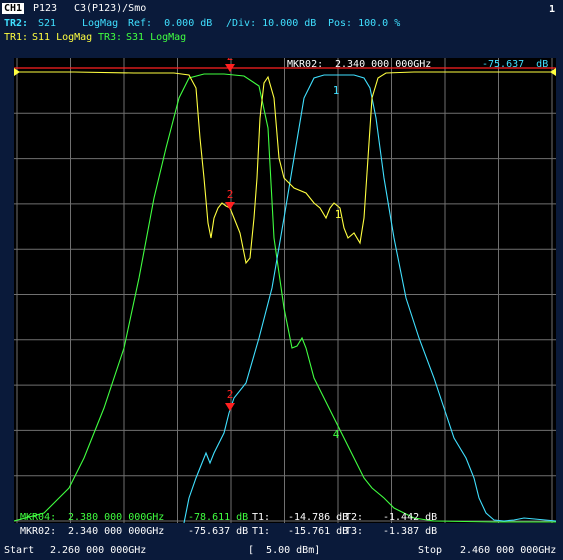 The height and width of the screenshot is (560, 563). What do you see at coordinates (110, 8) in the screenshot?
I see `calibration-label: C3(P123)/Smo` at bounding box center [110, 8].